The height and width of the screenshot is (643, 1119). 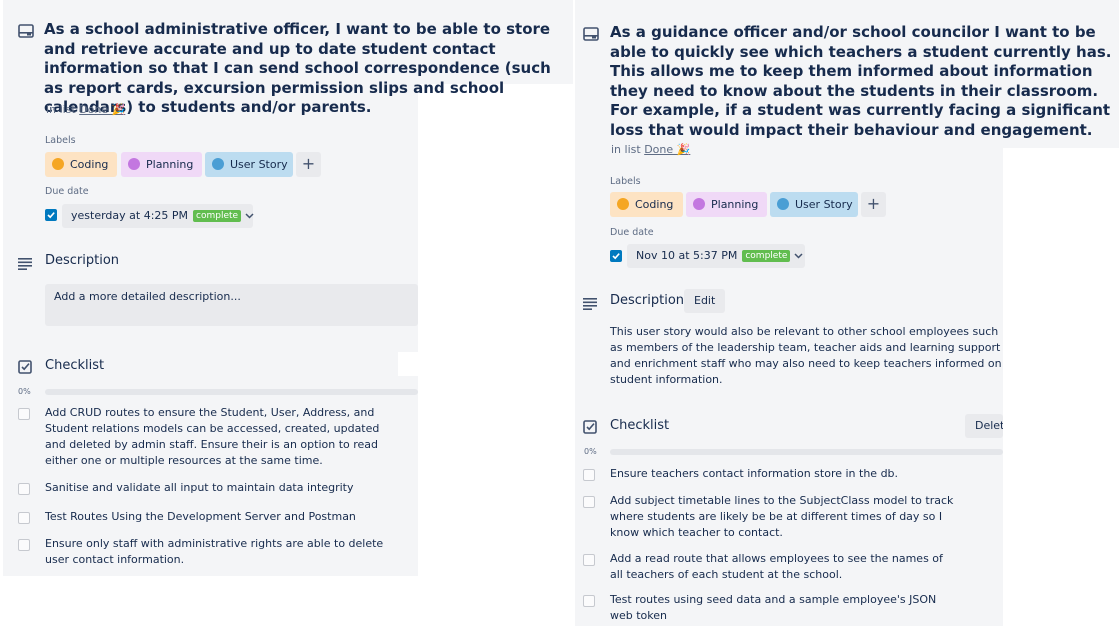 What do you see at coordinates (705, 301) in the screenshot?
I see `edit-description-button: Edit` at bounding box center [705, 301].